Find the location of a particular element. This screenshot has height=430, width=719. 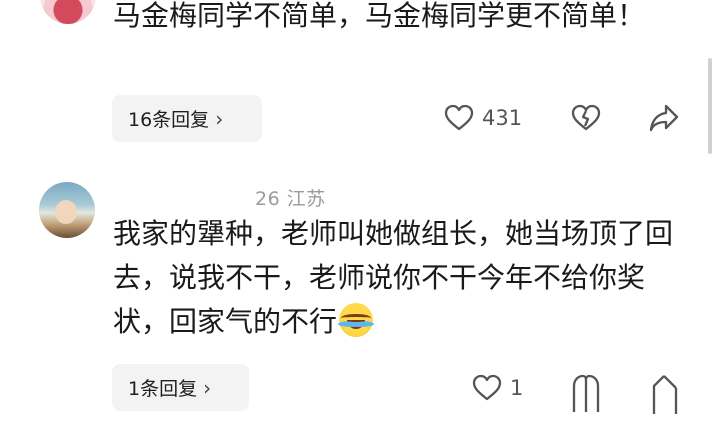

like-button: 431 is located at coordinates (483, 118).